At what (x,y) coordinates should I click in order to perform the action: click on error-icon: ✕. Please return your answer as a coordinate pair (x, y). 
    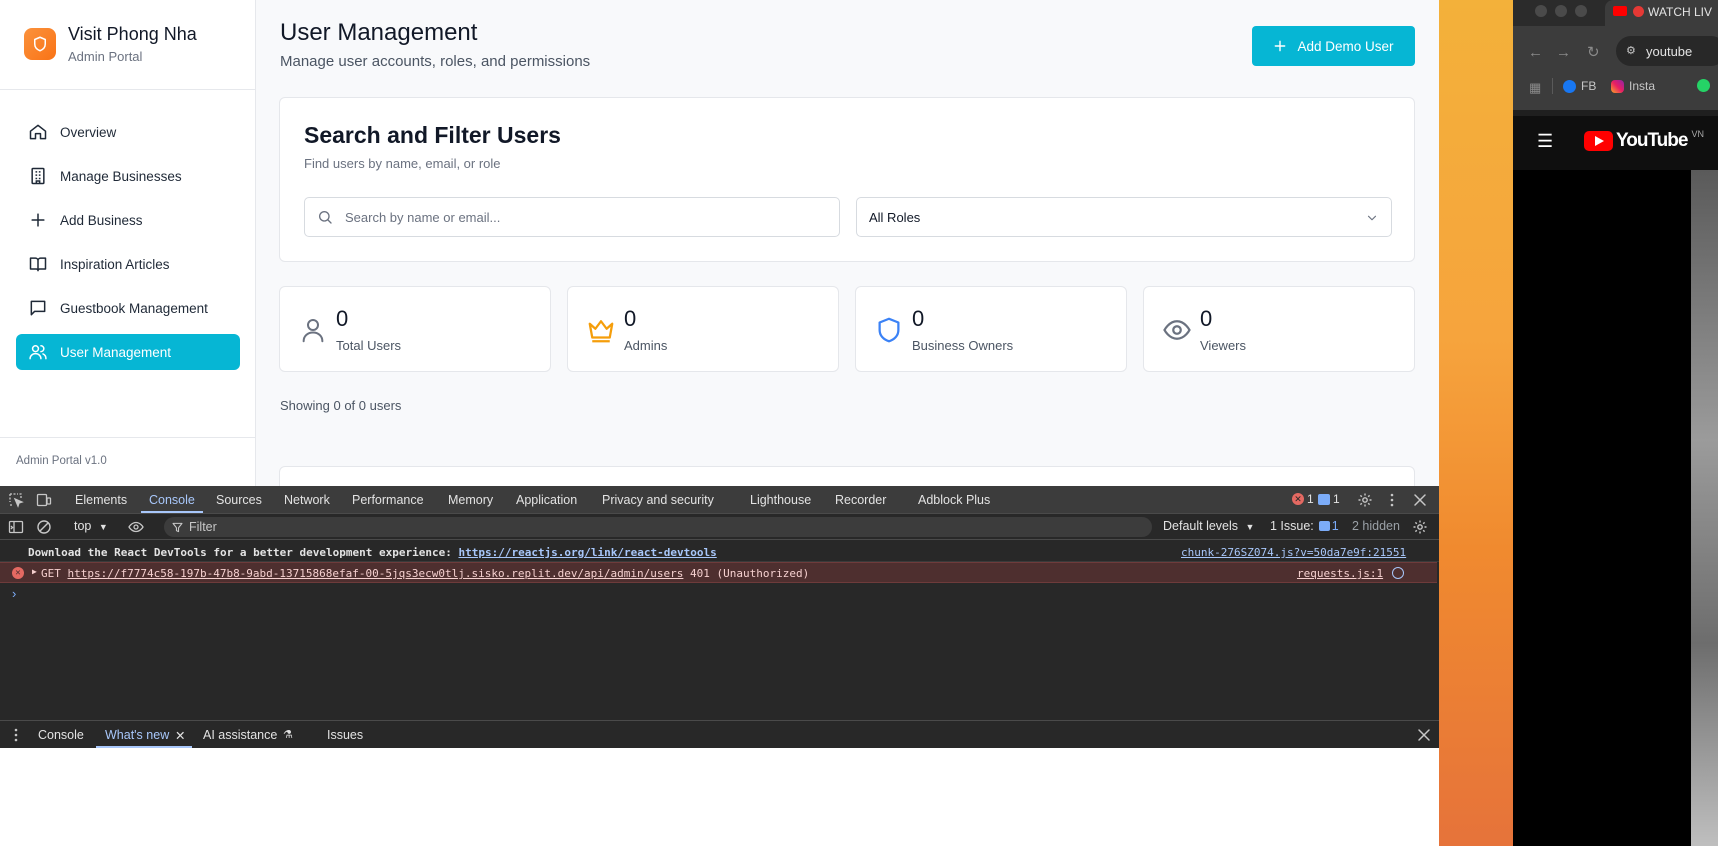
    Looking at the image, I should click on (18, 573).